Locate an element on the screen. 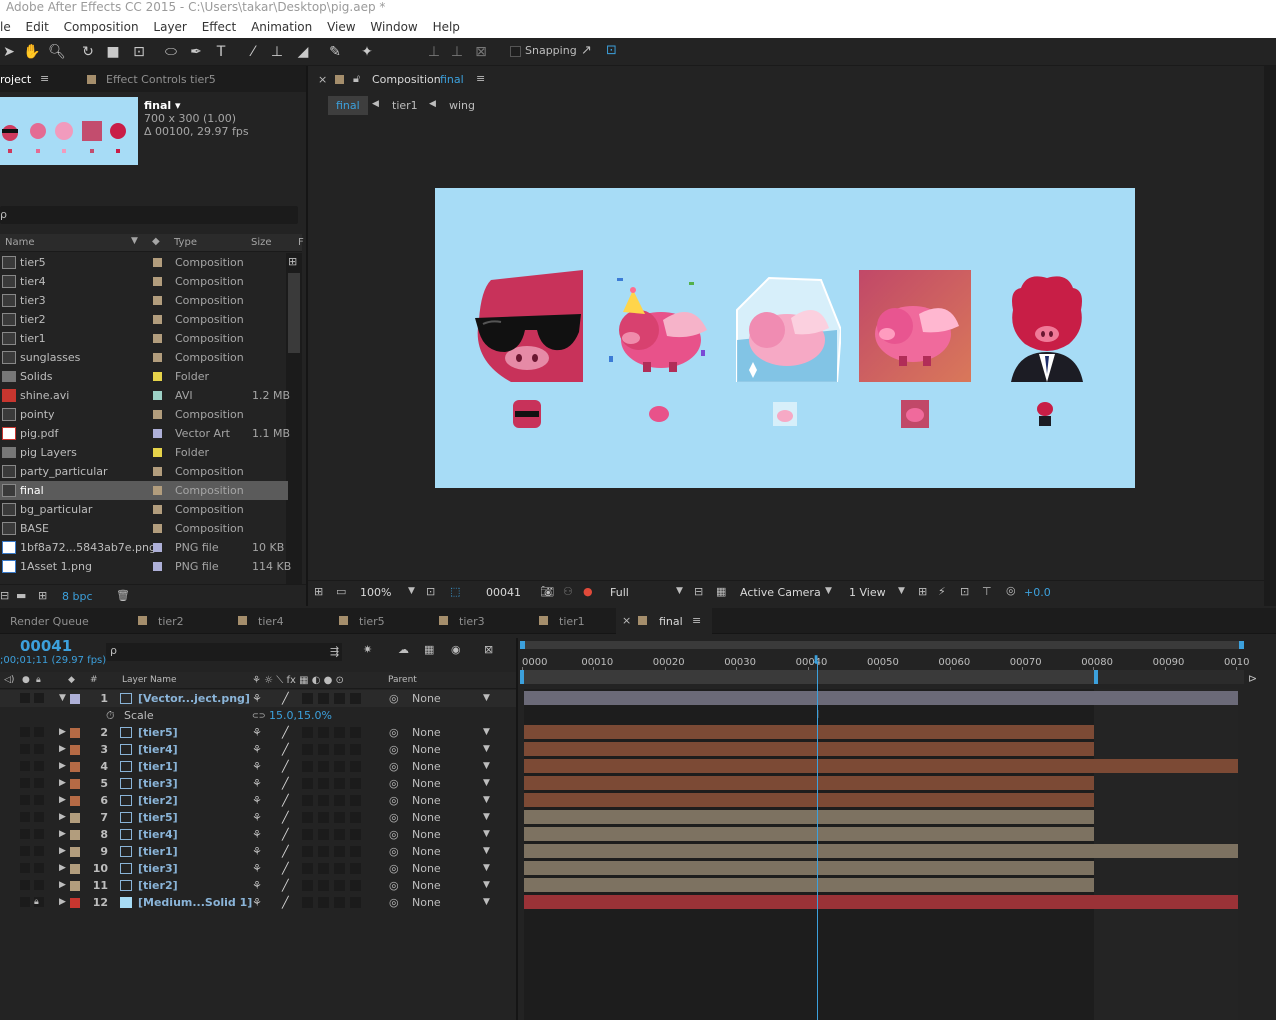  brush-tool-icon: ⁄ is located at coordinates (253, 52).